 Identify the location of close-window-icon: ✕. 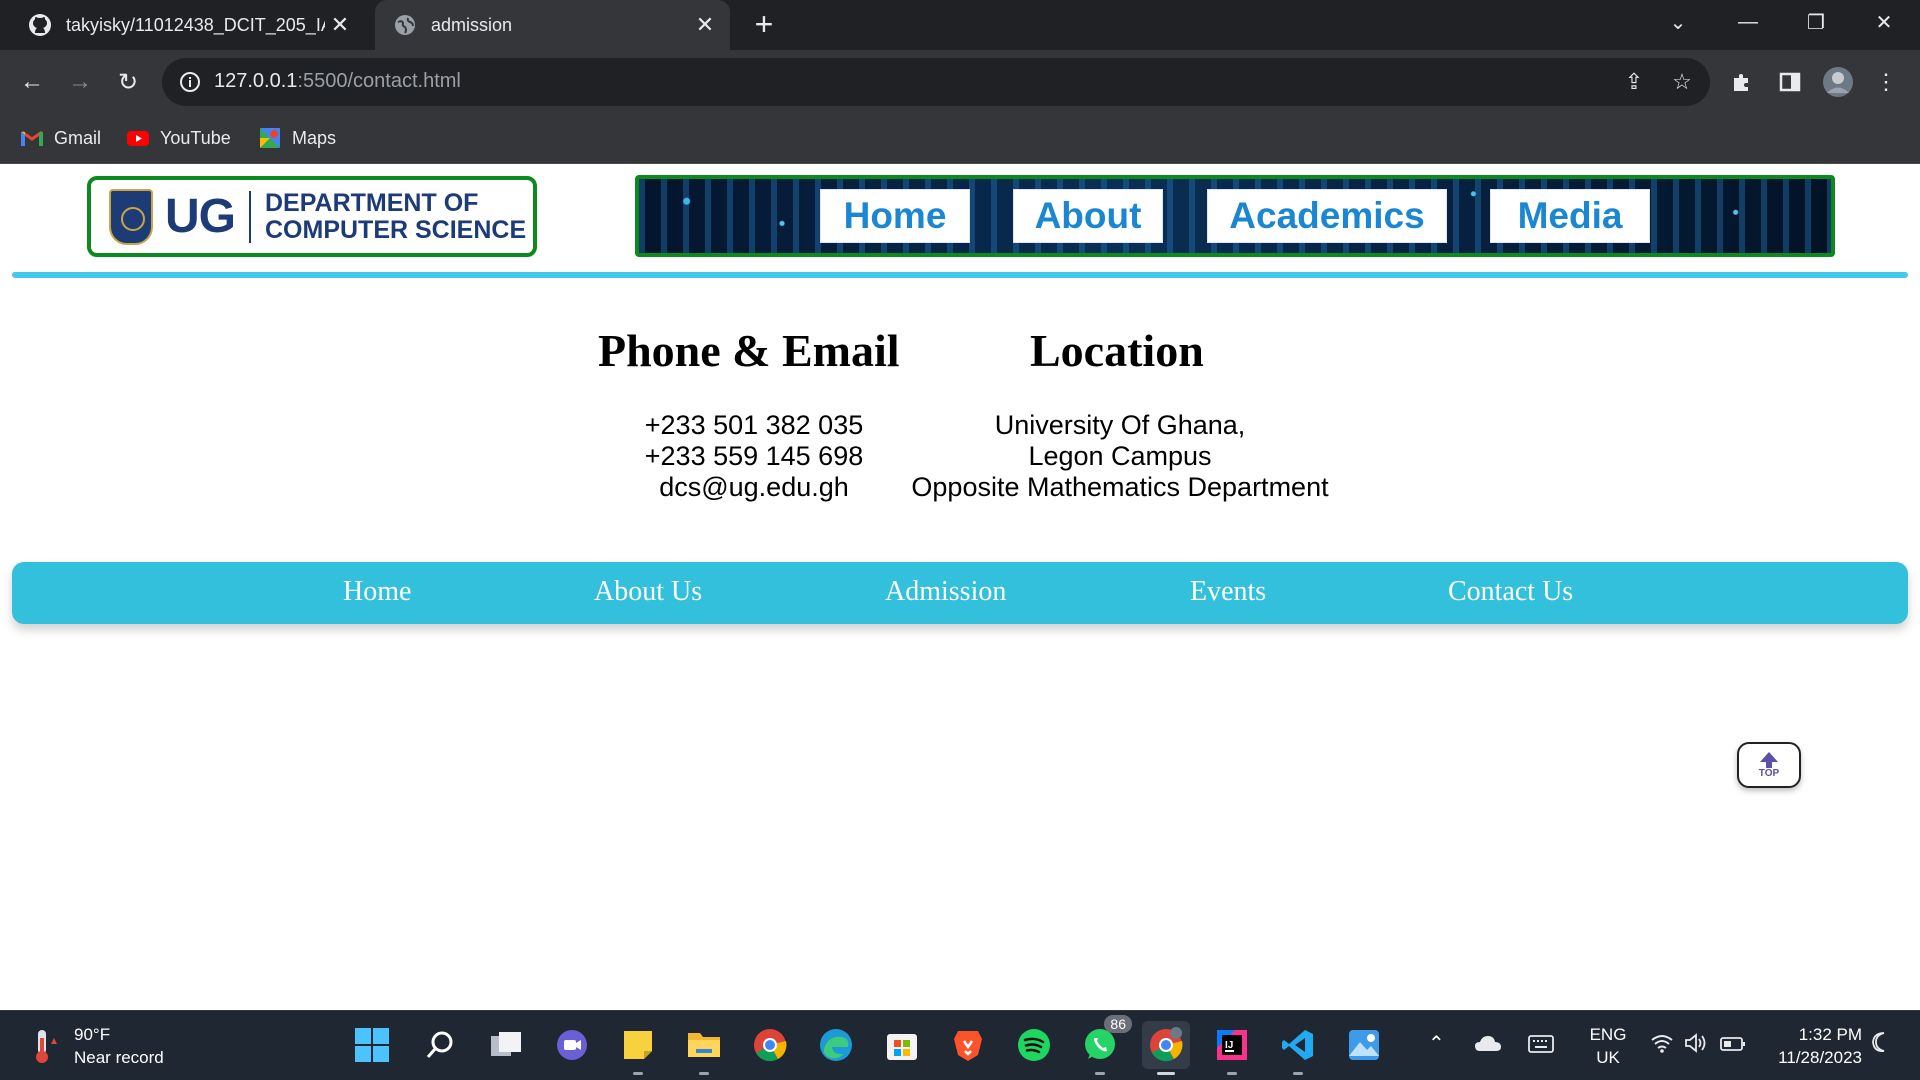
(1884, 22).